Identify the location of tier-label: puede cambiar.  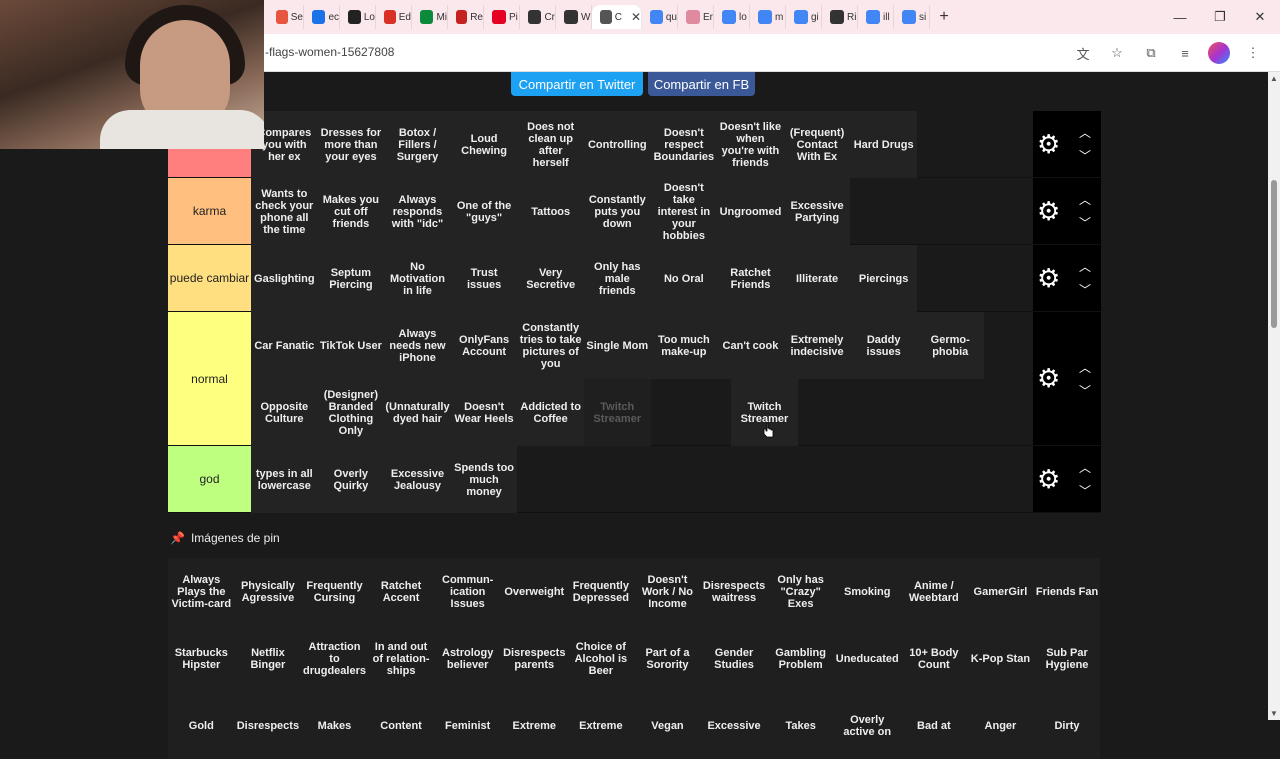
(209, 278).